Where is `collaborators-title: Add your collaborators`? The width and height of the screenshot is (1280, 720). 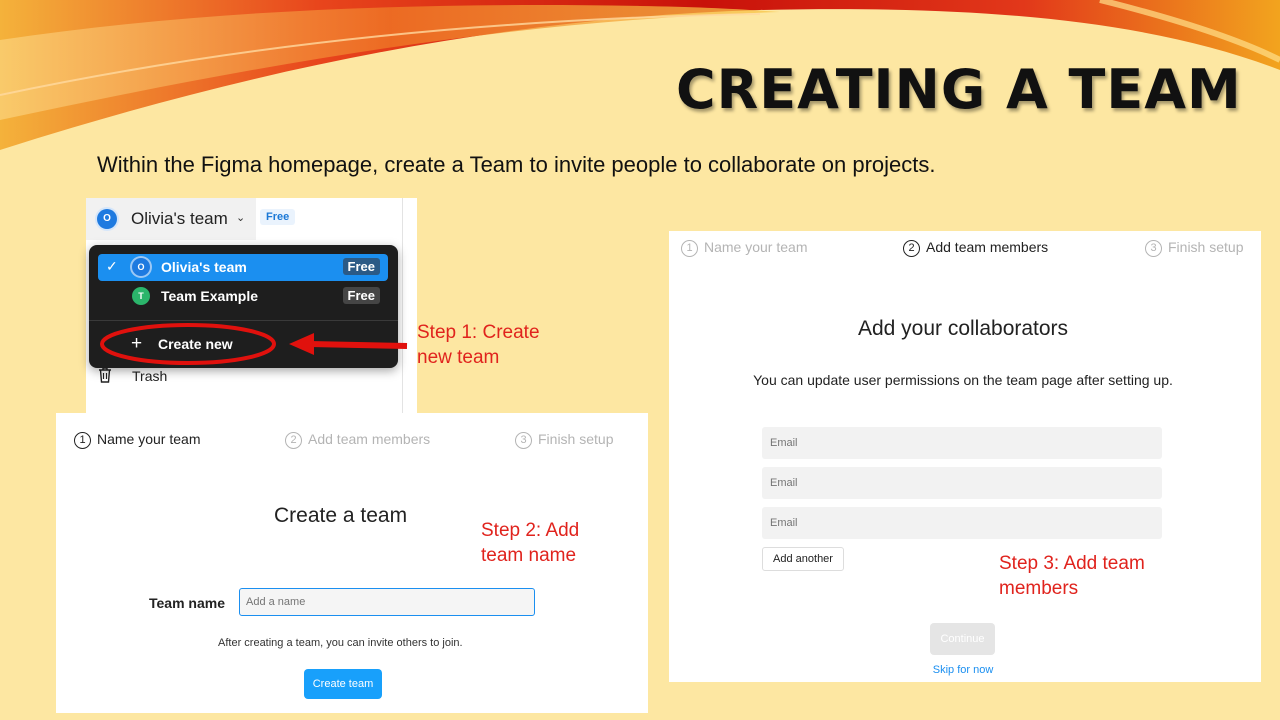
collaborators-title: Add your collaborators is located at coordinates (963, 328).